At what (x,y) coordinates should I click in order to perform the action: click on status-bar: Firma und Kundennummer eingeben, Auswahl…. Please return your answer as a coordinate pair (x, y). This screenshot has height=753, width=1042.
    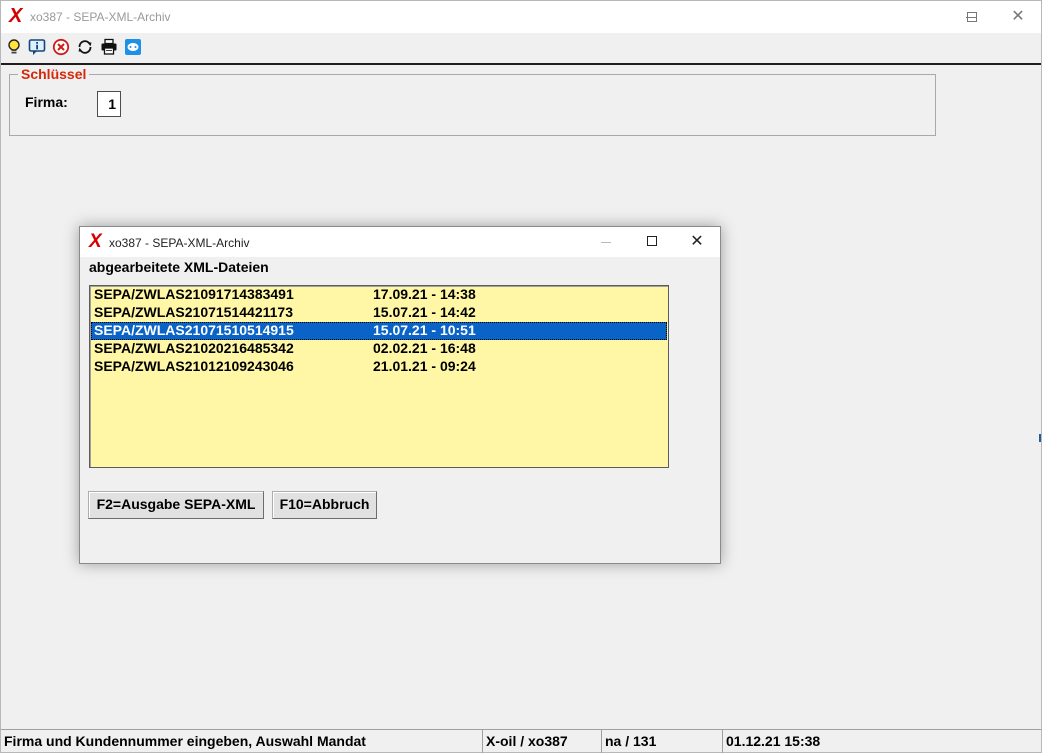
    Looking at the image, I should click on (521, 741).